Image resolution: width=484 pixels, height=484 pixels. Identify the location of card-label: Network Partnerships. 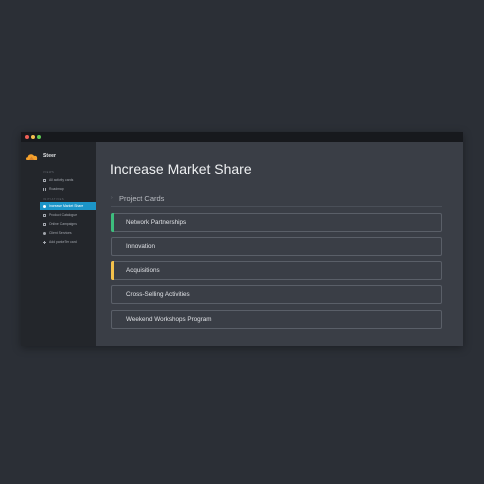
(156, 222).